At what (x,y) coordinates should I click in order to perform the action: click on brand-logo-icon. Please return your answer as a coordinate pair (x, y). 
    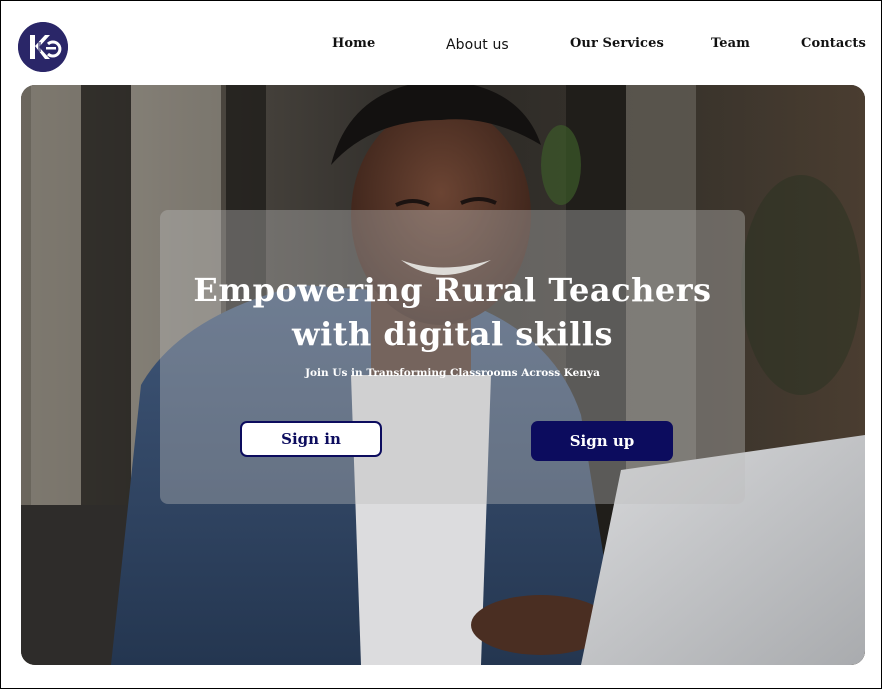
    Looking at the image, I should click on (43, 47).